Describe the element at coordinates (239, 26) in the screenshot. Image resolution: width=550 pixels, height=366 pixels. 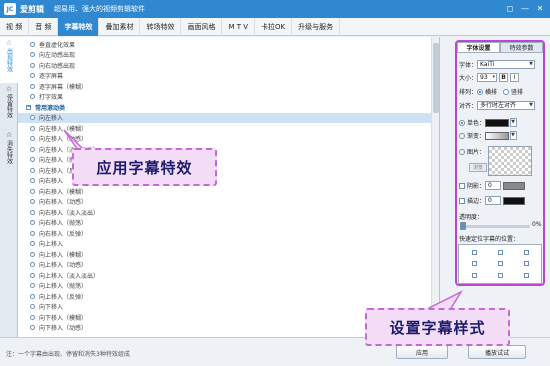
I see `menu-mtv: M T V` at that location.